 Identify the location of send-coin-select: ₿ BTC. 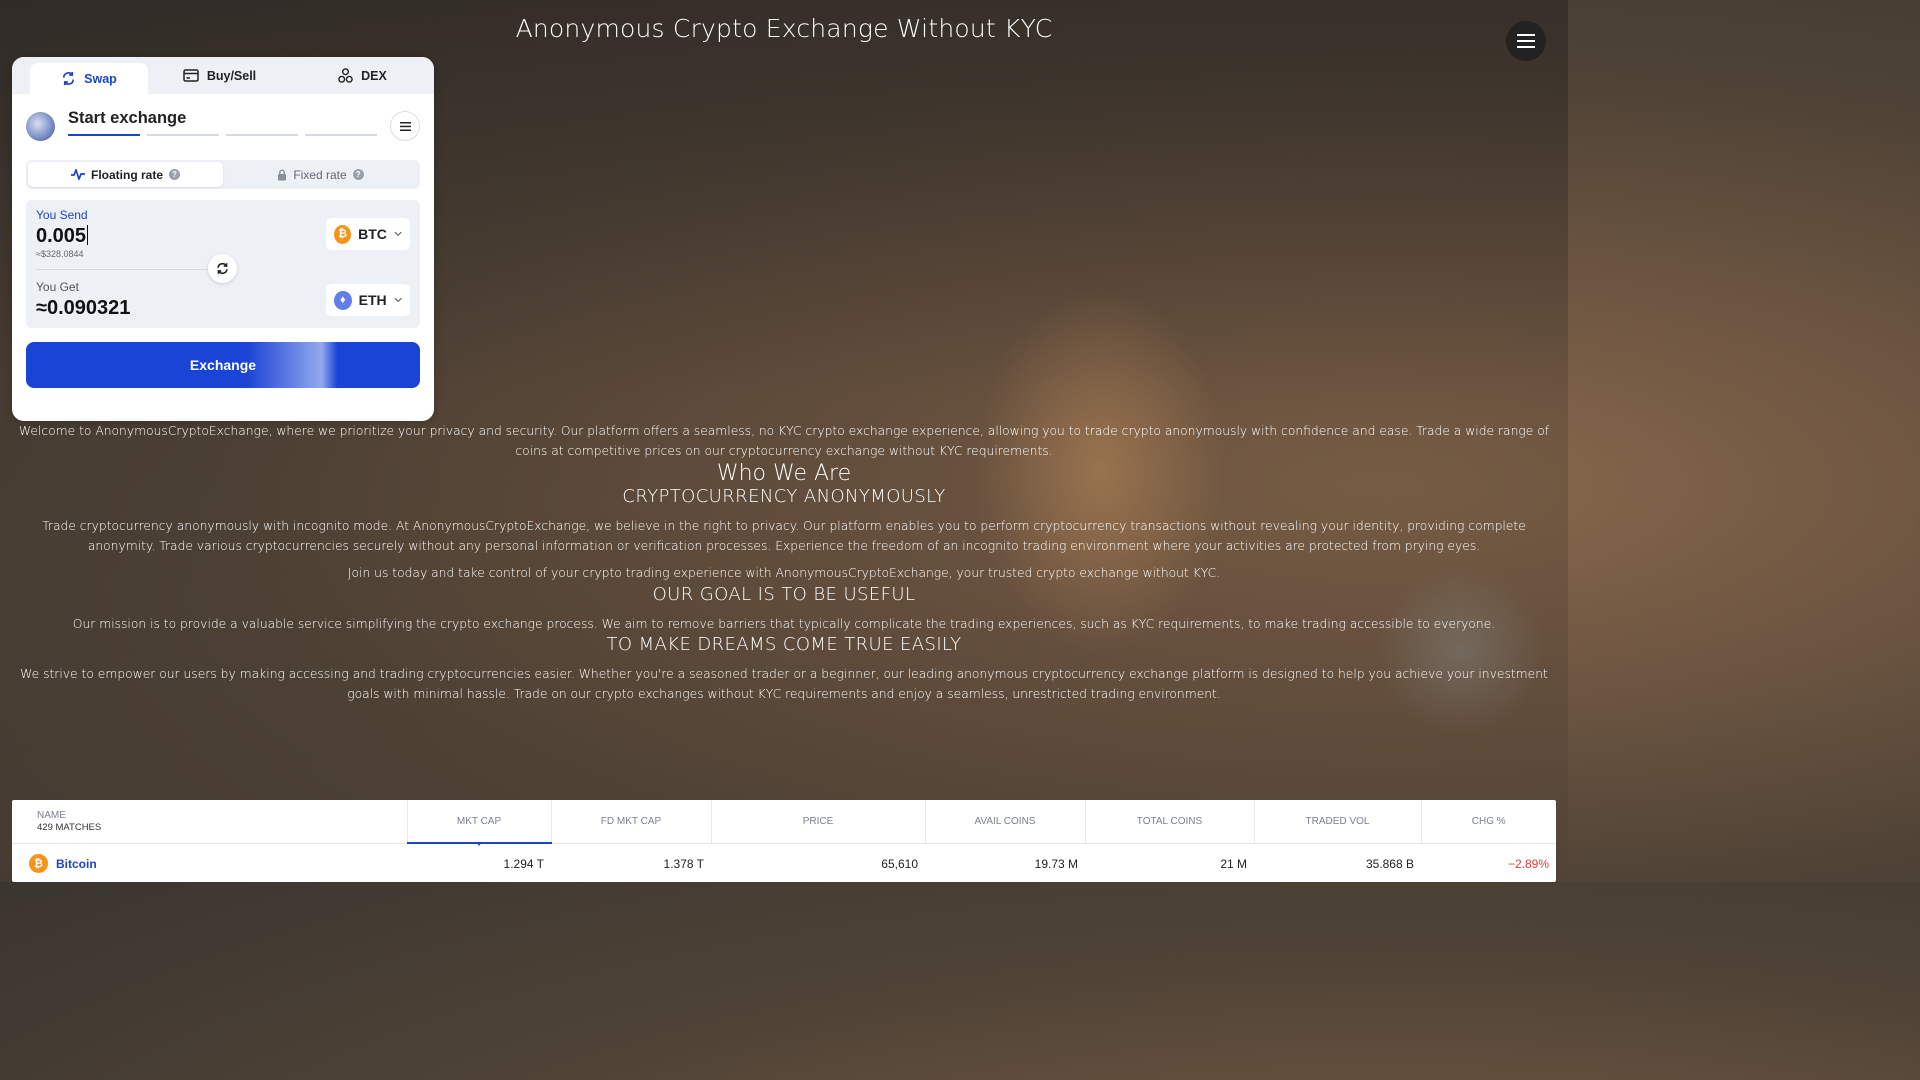
(368, 234).